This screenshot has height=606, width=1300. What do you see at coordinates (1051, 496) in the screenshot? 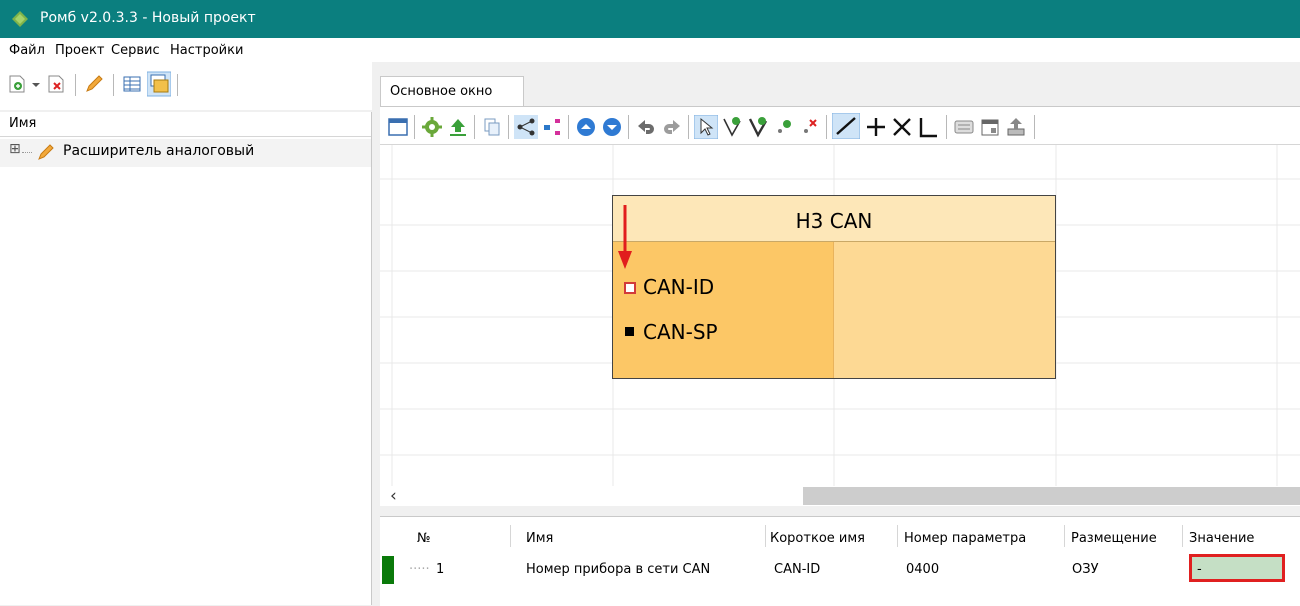
I see `scrollbar-thumb` at bounding box center [1051, 496].